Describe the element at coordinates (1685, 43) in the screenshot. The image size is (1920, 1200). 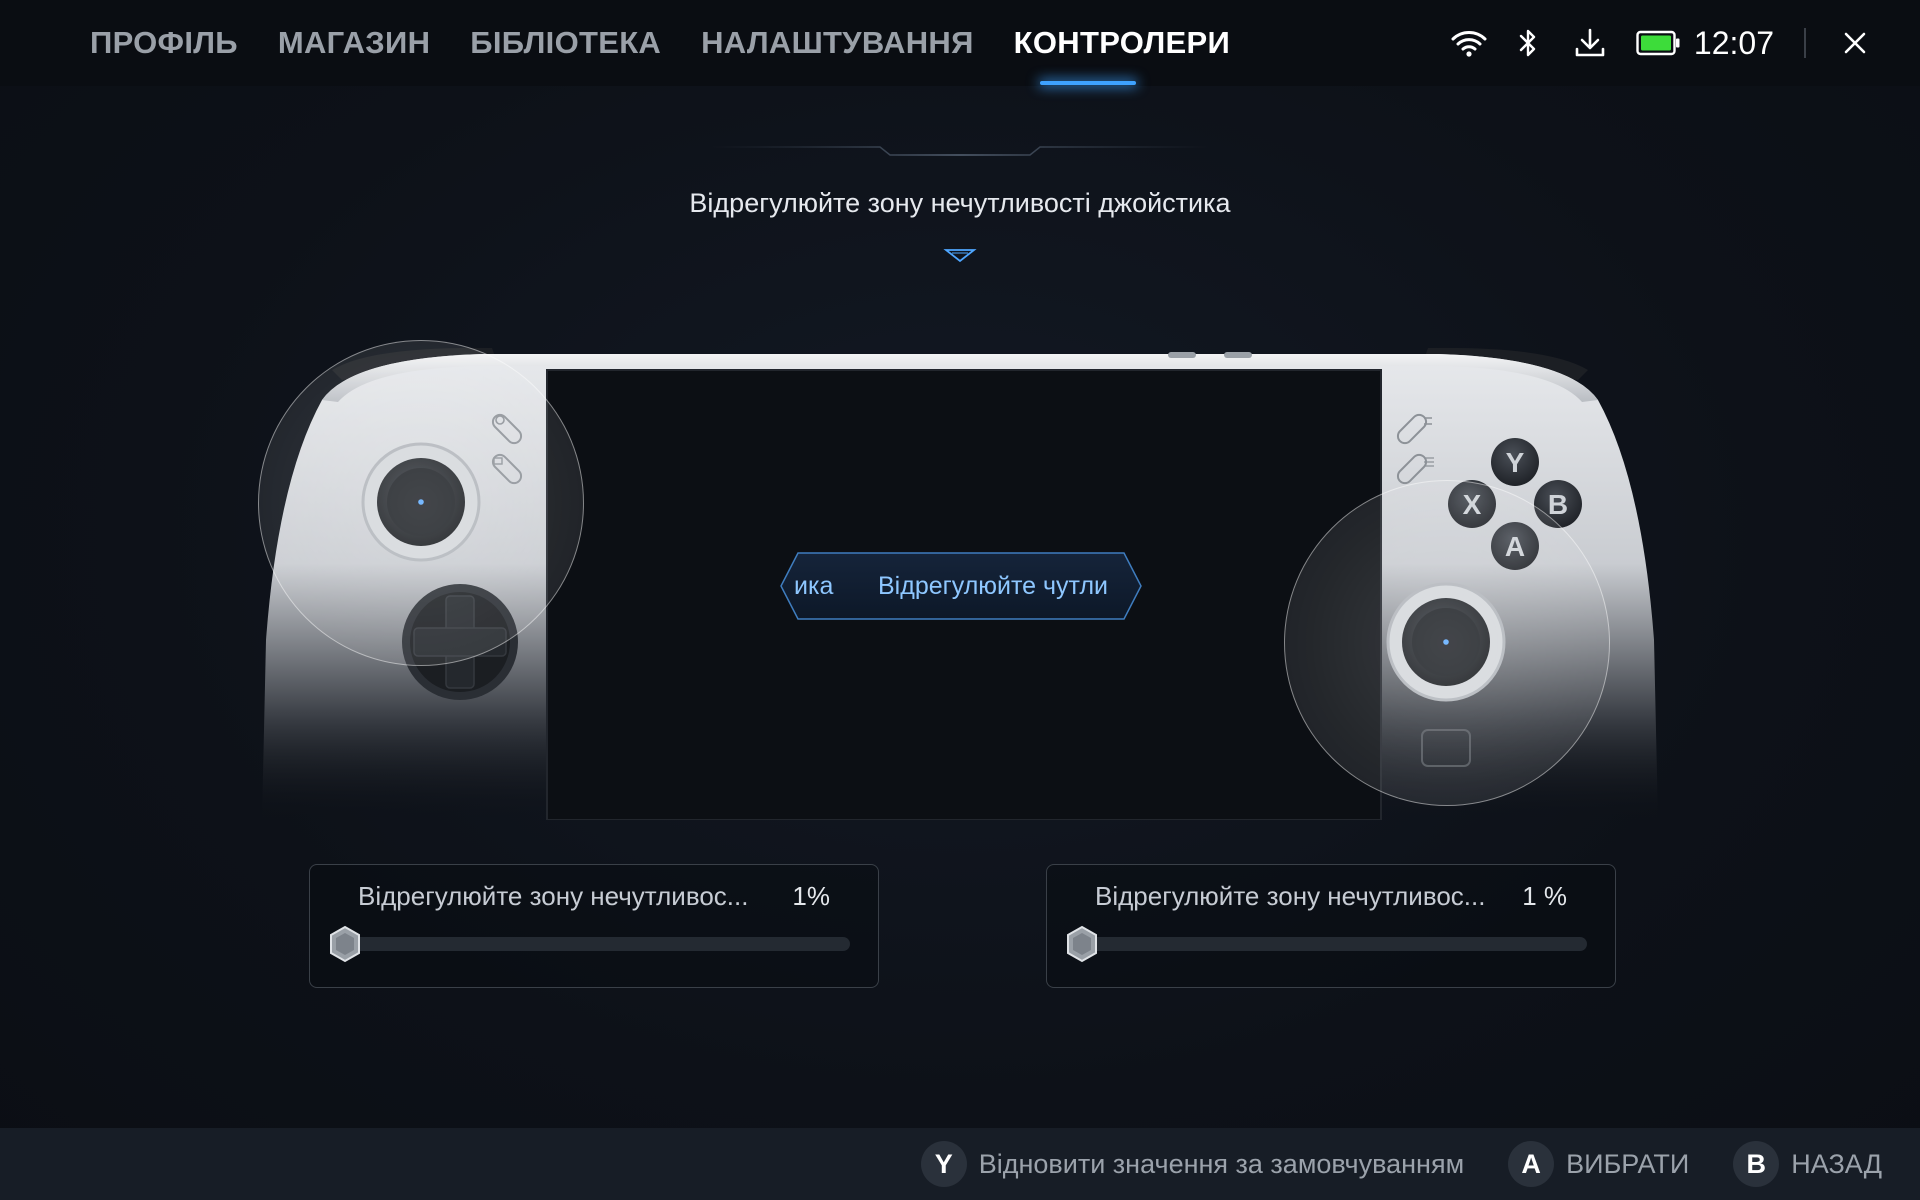
I see `status-area: 12:07` at that location.